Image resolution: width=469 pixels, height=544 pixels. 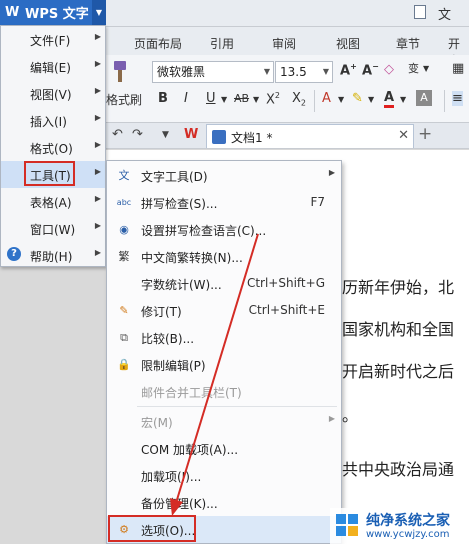 What do you see at coordinates (408, 43) in the screenshot?
I see `tab-section: 章节` at bounding box center [408, 43].